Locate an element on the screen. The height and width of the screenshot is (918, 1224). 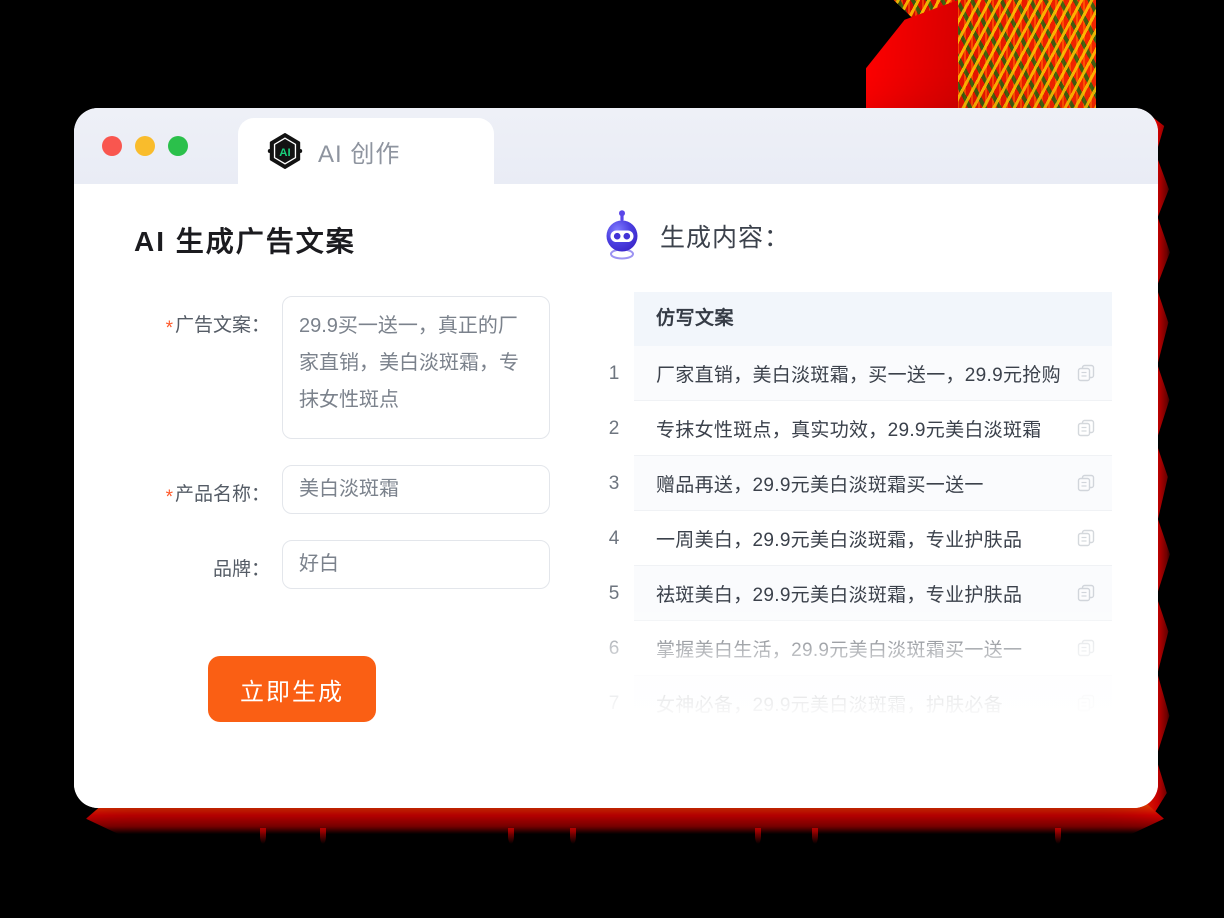
field-label-ad-copy: * 广告文案： is located at coordinates (208, 317).